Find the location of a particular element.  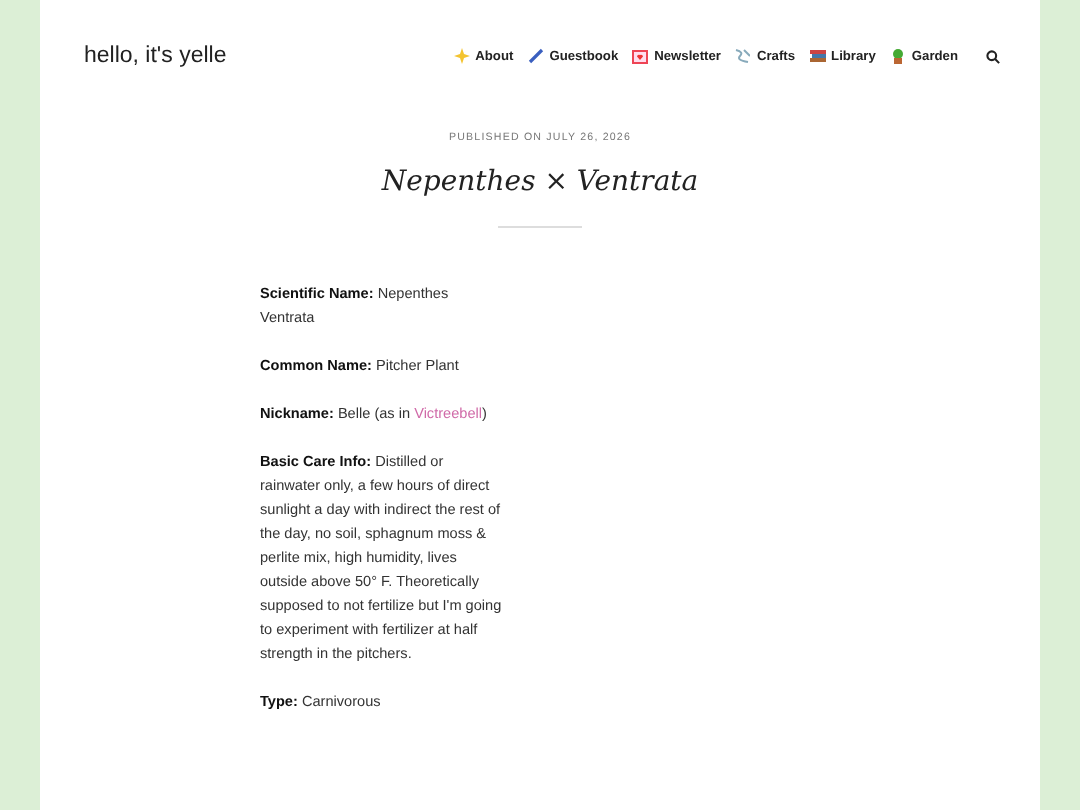

books-icon is located at coordinates (817, 56).